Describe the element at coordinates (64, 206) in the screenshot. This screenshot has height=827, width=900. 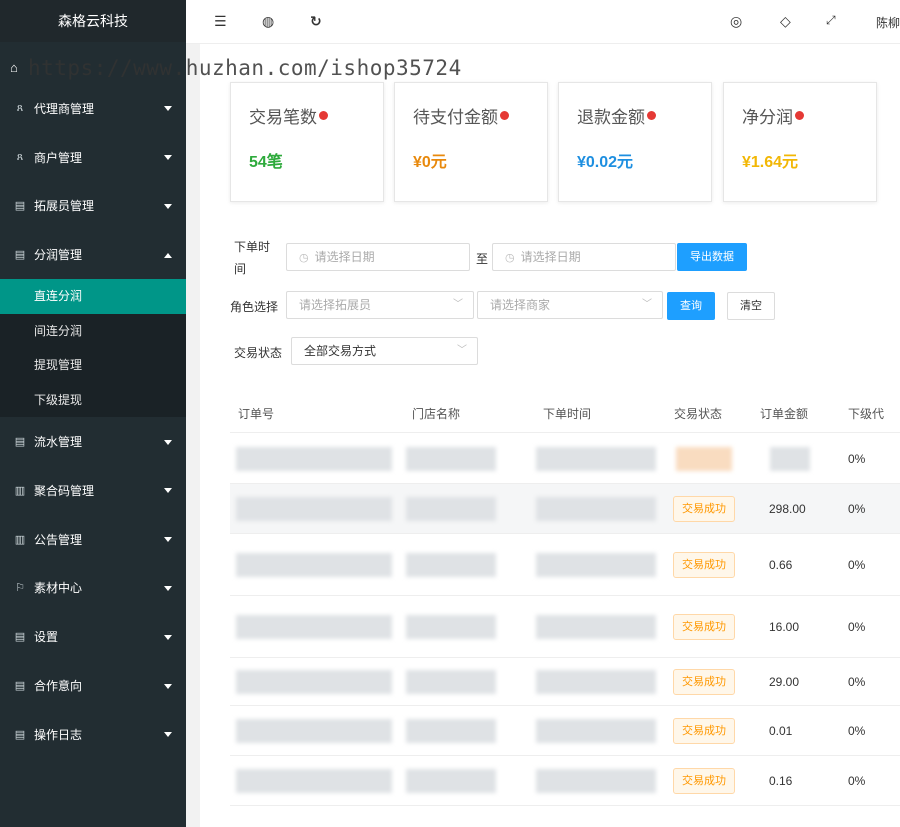
I see `sidebar-item-label: 拓展员管理` at that location.